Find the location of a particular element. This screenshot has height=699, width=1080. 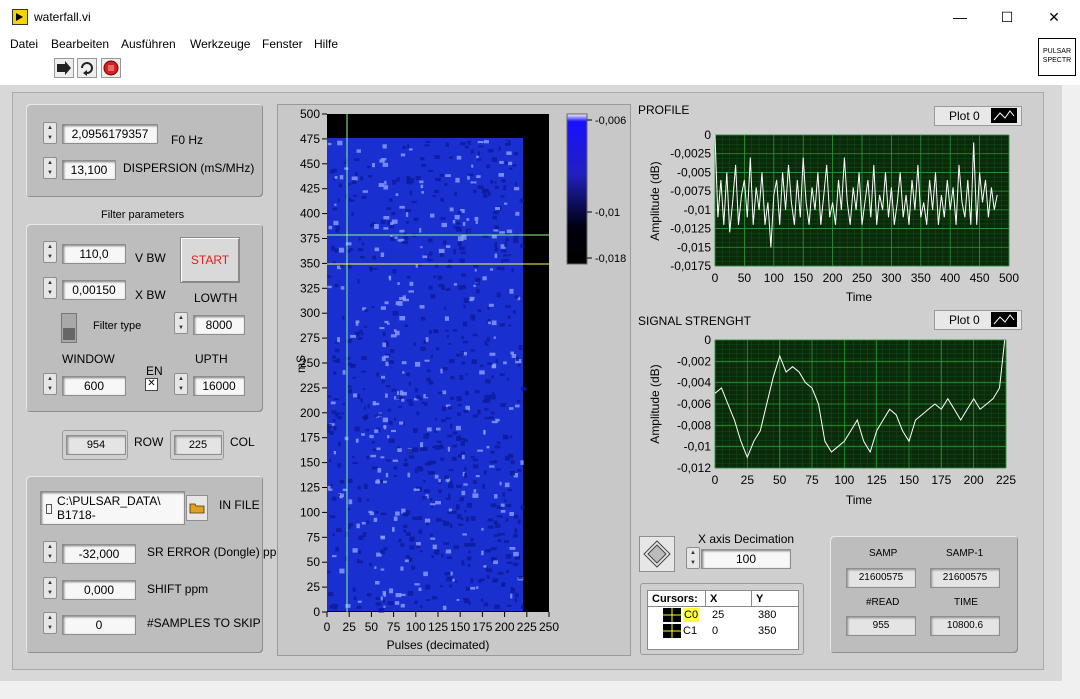

xbw-incdec: ▲ ▼ is located at coordinates (50, 288).